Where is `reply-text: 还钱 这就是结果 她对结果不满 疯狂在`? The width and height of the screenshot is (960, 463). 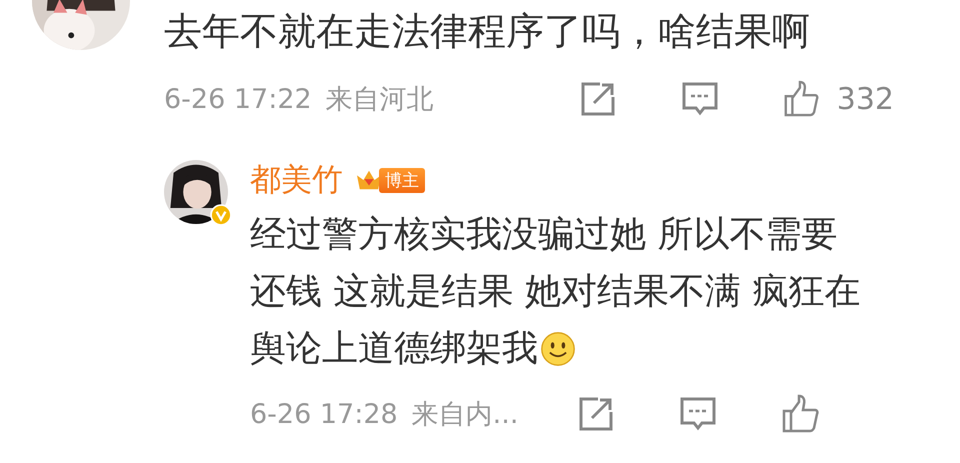 reply-text: 还钱 这就是结果 她对结果不满 疯狂在 is located at coordinates (555, 292).